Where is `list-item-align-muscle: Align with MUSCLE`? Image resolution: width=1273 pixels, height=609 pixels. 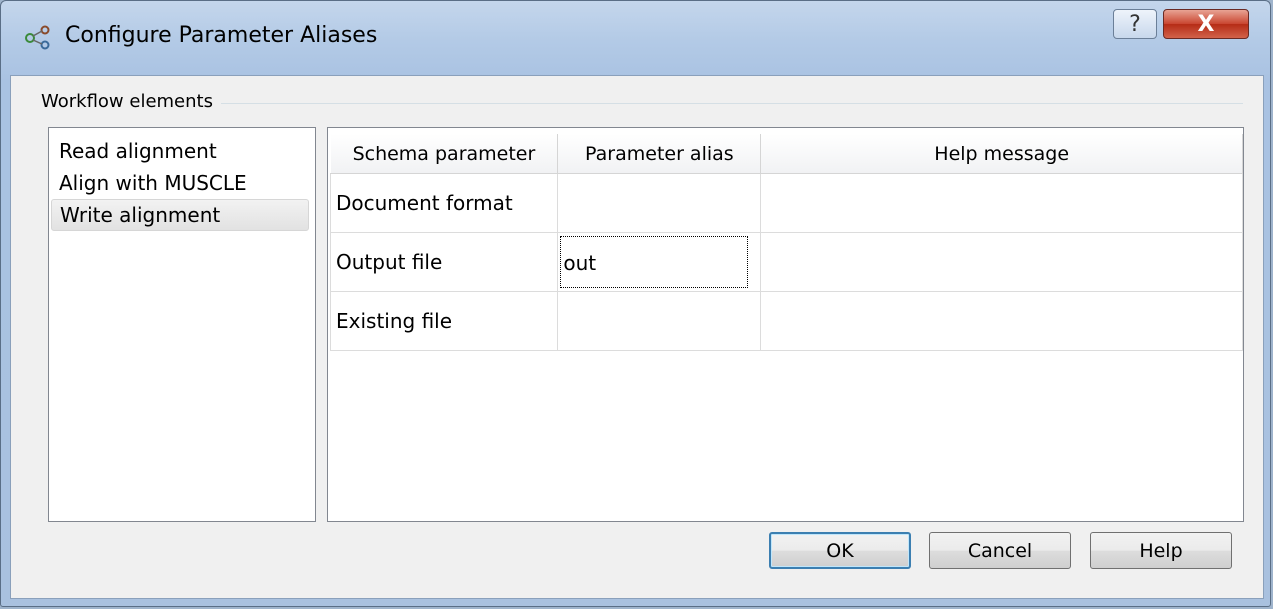
list-item-align-muscle: Align with MUSCLE is located at coordinates (180, 183).